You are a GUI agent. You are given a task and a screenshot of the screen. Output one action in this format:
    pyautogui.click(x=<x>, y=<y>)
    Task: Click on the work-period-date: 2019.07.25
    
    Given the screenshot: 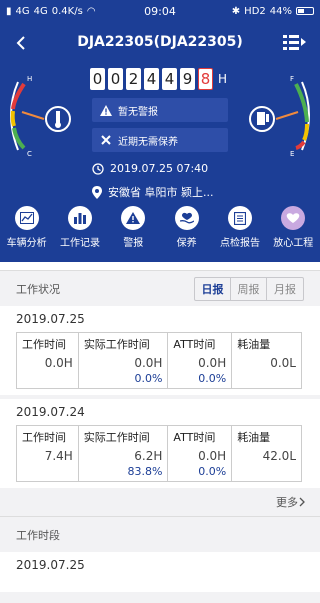 What is the action you would take?
    pyautogui.click(x=50, y=565)
    